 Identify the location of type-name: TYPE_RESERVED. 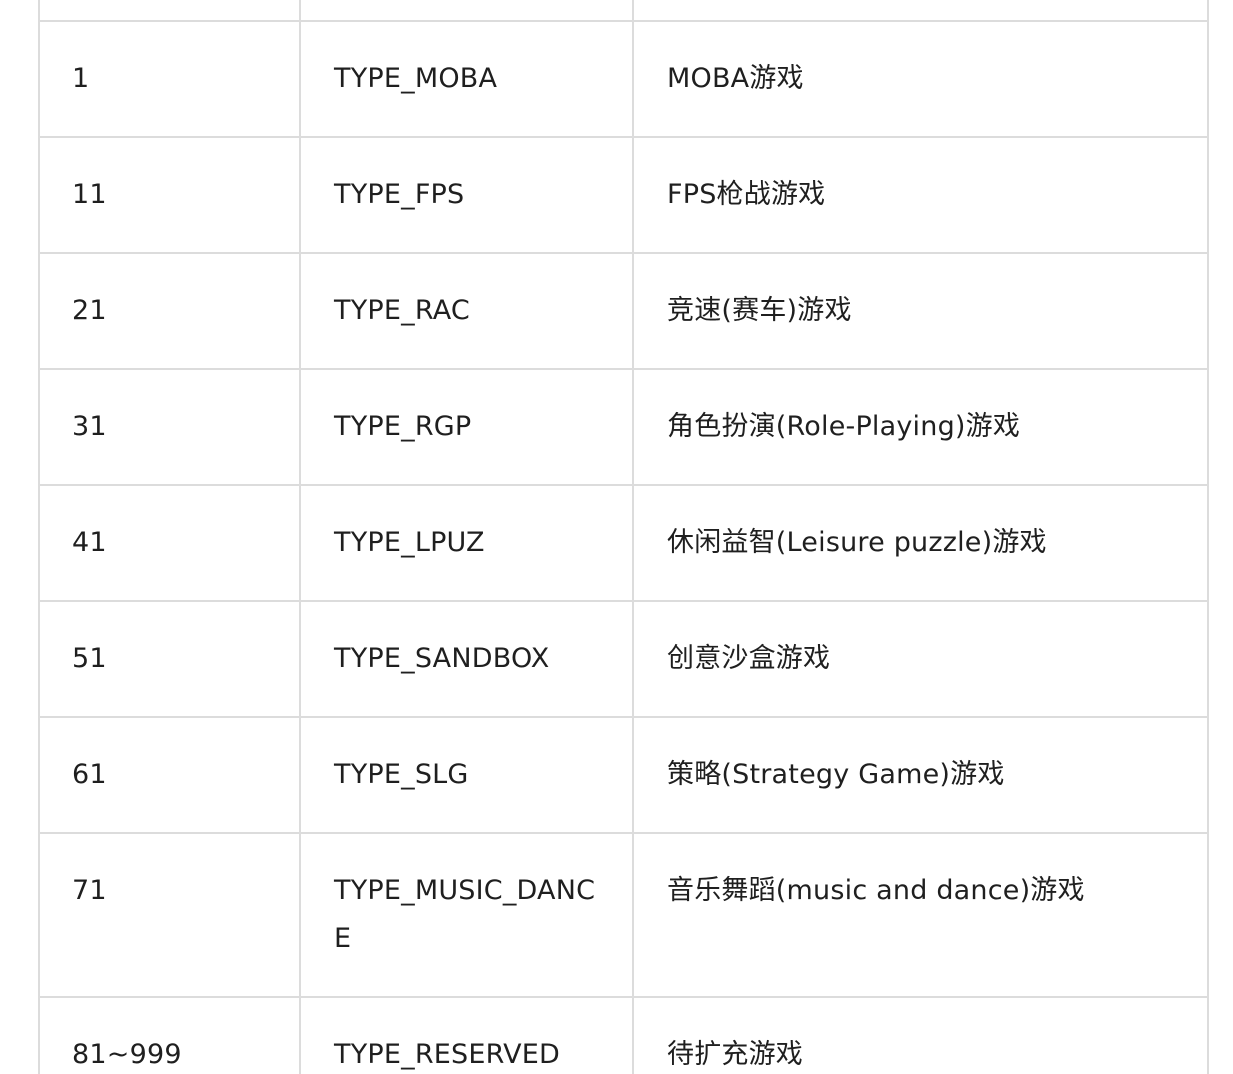
(466, 1035).